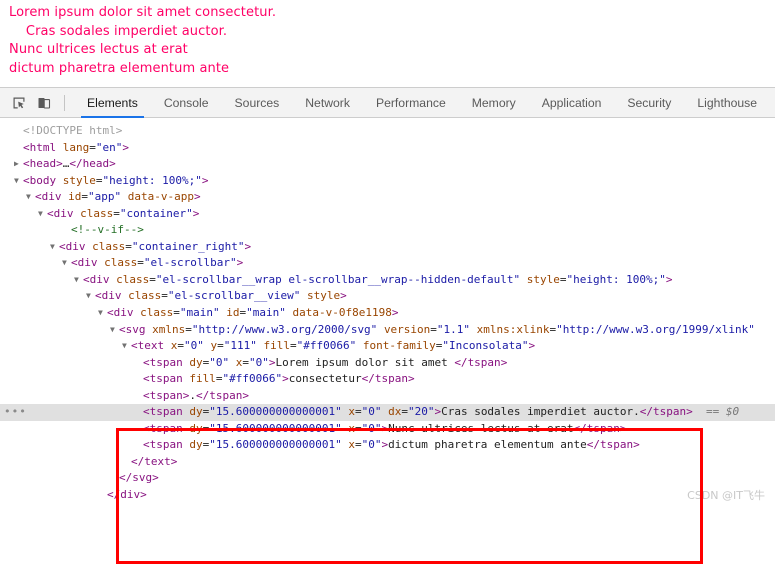 The height and width of the screenshot is (564, 775). I want to click on dom-row: <tspan>.</tspan>, so click(387, 396).